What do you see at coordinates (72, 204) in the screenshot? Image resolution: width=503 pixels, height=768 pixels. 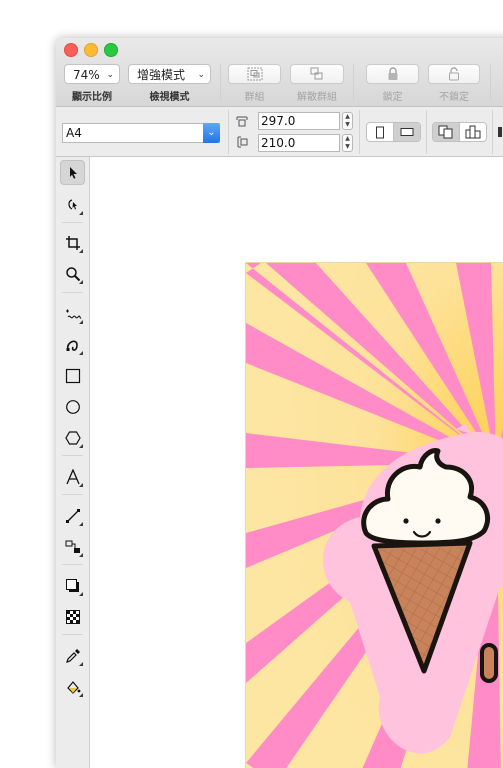 I see `node-edit-tool` at bounding box center [72, 204].